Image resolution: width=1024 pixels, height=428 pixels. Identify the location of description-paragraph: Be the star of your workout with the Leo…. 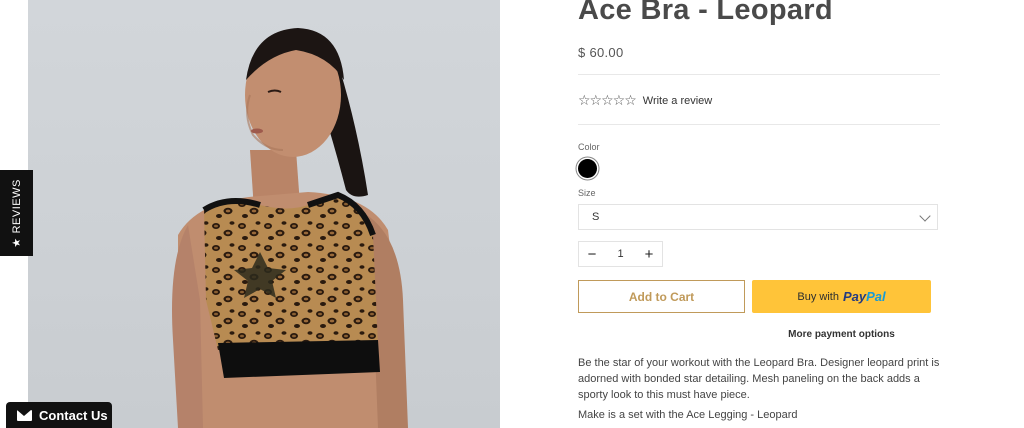
(759, 379).